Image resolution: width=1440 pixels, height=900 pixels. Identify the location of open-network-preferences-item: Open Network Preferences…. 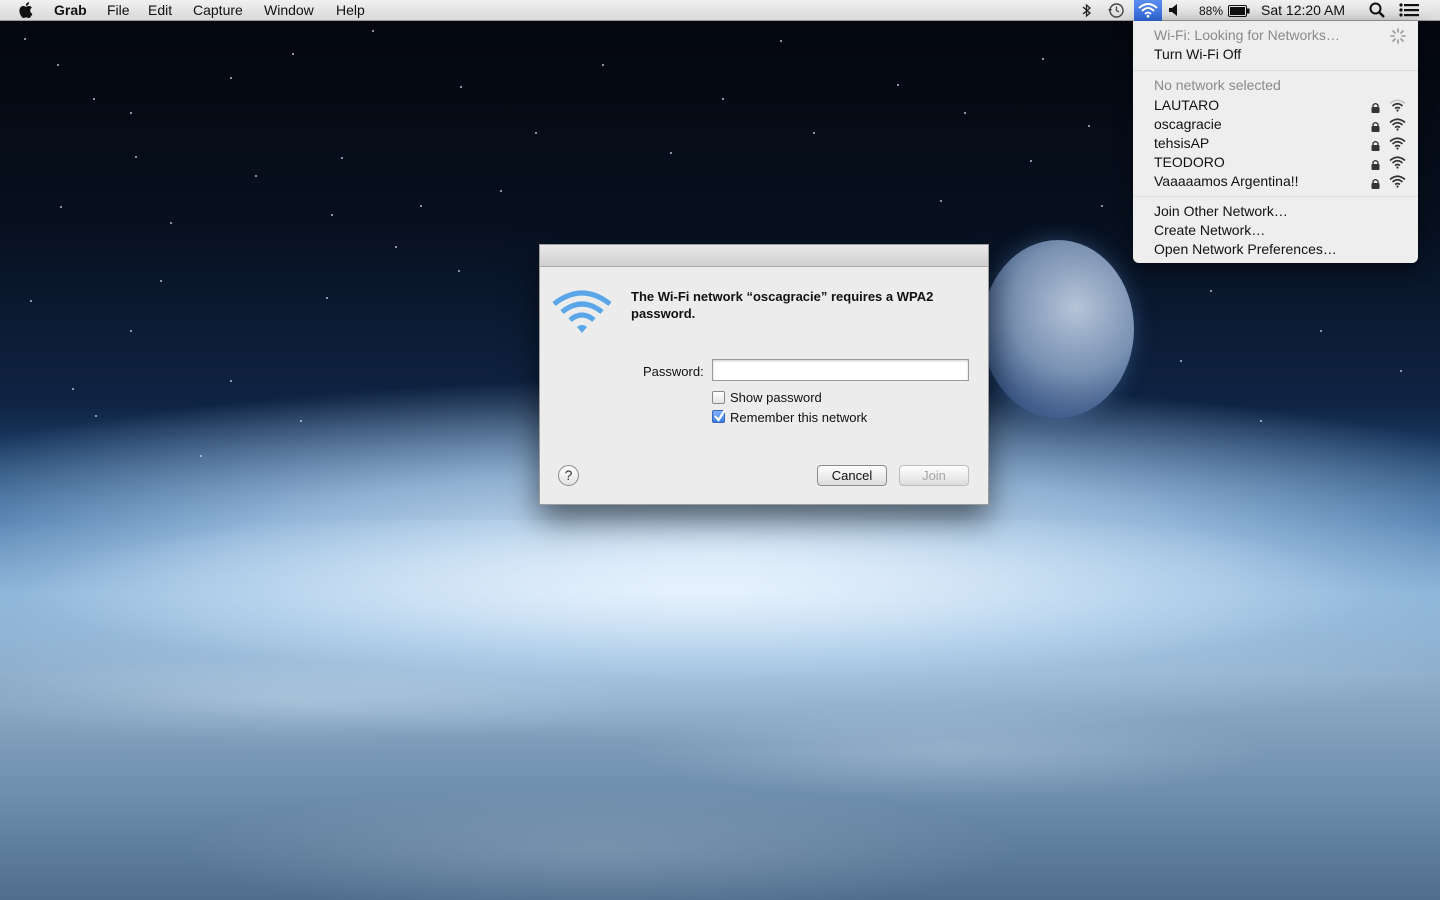
(1245, 249).